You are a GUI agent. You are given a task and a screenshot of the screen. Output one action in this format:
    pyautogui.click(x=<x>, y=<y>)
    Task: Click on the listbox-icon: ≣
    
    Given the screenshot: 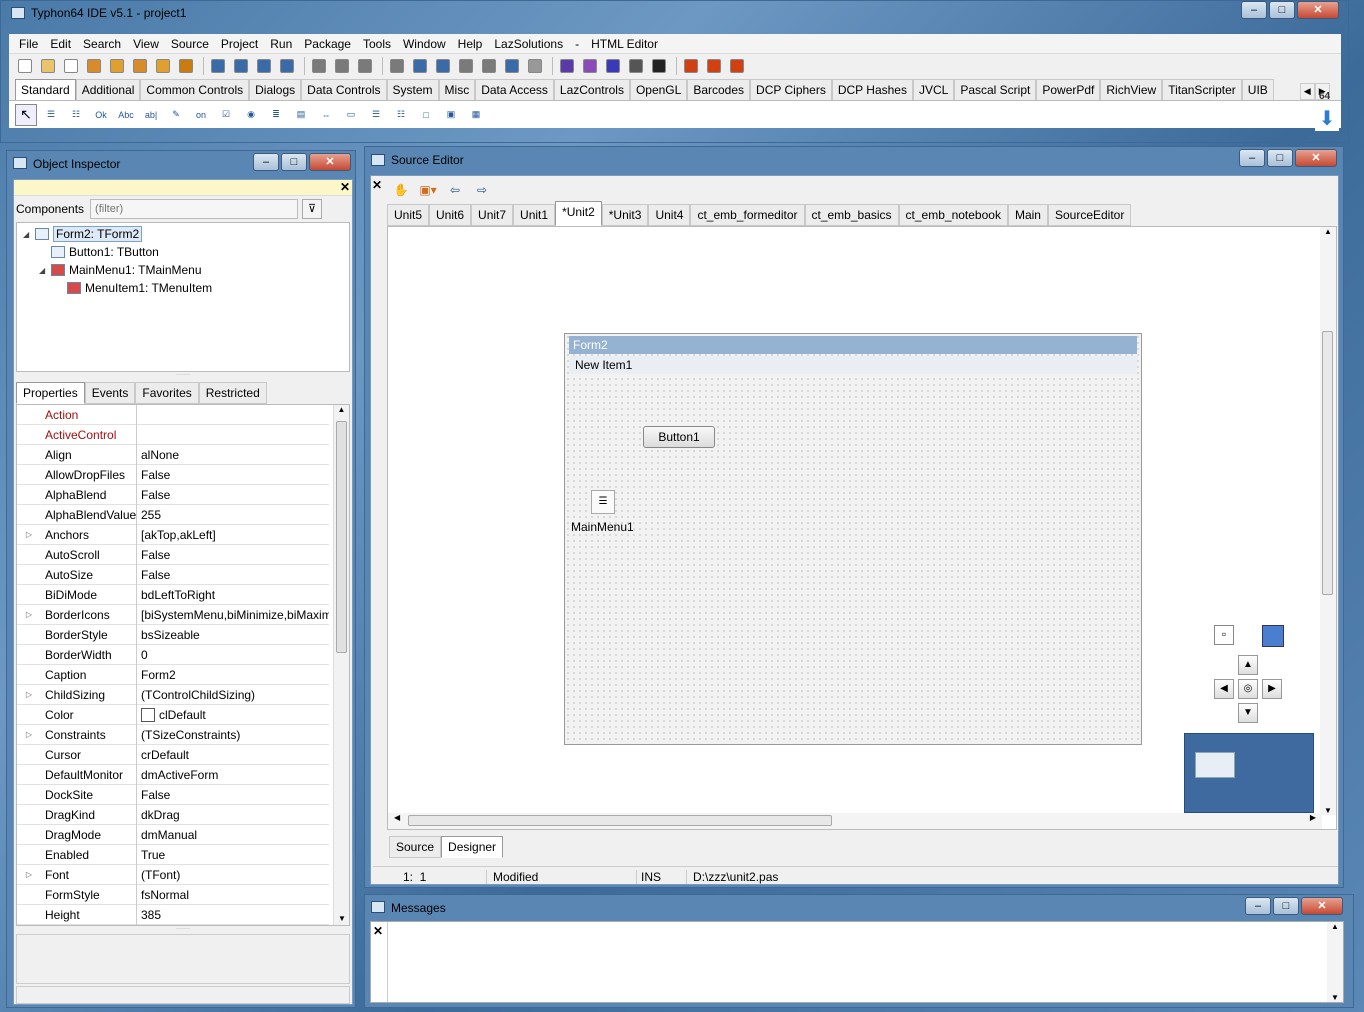 What is the action you would take?
    pyautogui.click(x=276, y=115)
    